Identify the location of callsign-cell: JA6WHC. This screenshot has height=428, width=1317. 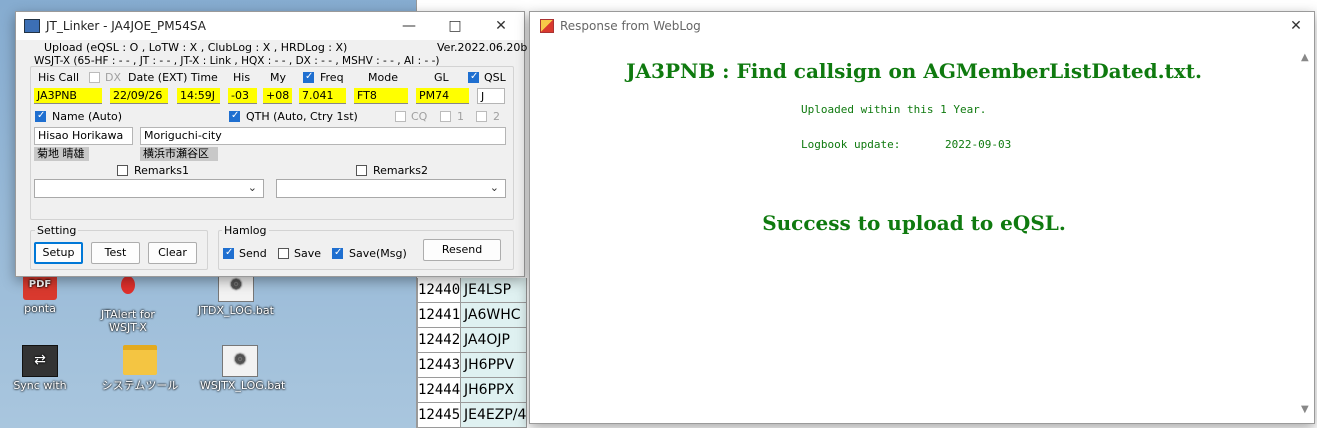
(494, 315).